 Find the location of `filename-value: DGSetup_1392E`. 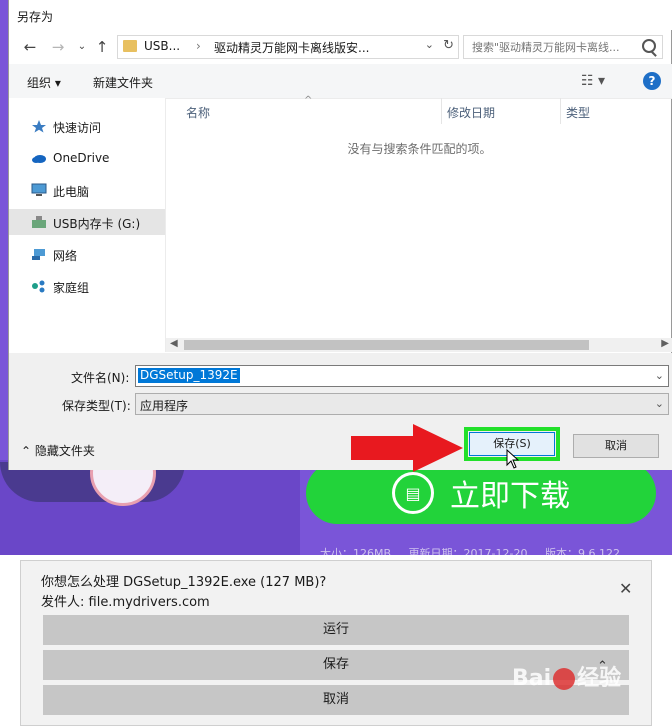

filename-value: DGSetup_1392E is located at coordinates (189, 375).